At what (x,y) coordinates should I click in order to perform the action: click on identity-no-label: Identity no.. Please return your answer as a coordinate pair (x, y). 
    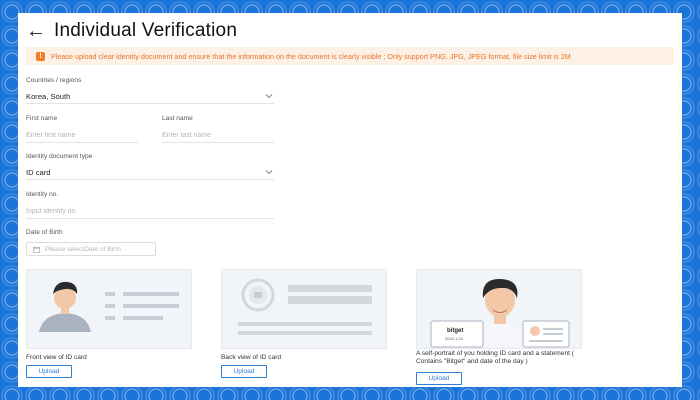
    Looking at the image, I should click on (42, 194).